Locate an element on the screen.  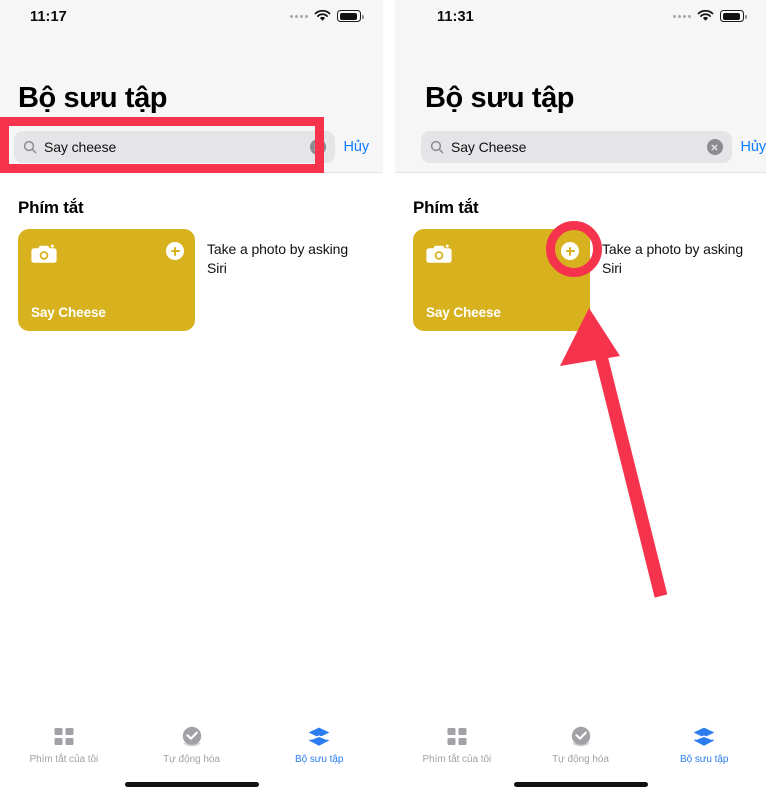
search-row-right: Say Cheese Hủy is located at coordinates (593, 147).